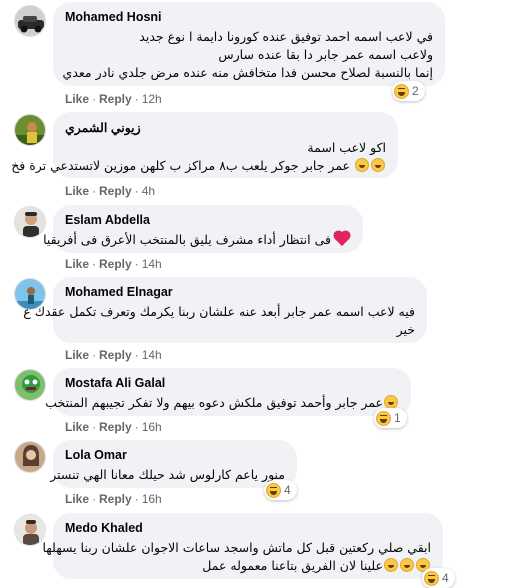 The width and height of the screenshot is (510, 588). I want to click on comment-author: Mohamed Hosni, so click(249, 17).